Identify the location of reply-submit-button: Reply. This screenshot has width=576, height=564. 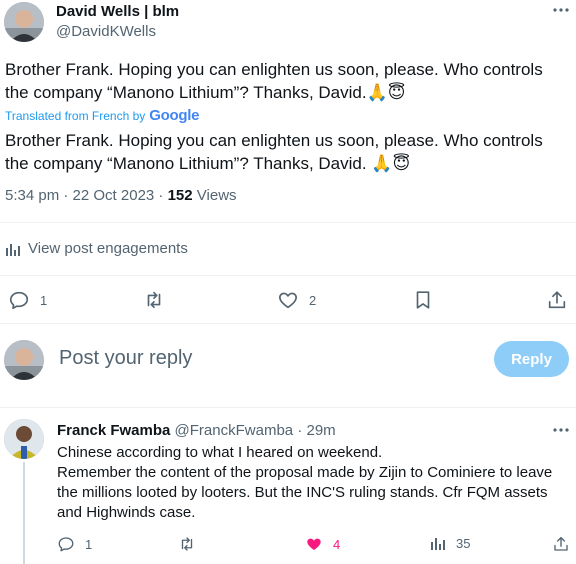
(531, 359).